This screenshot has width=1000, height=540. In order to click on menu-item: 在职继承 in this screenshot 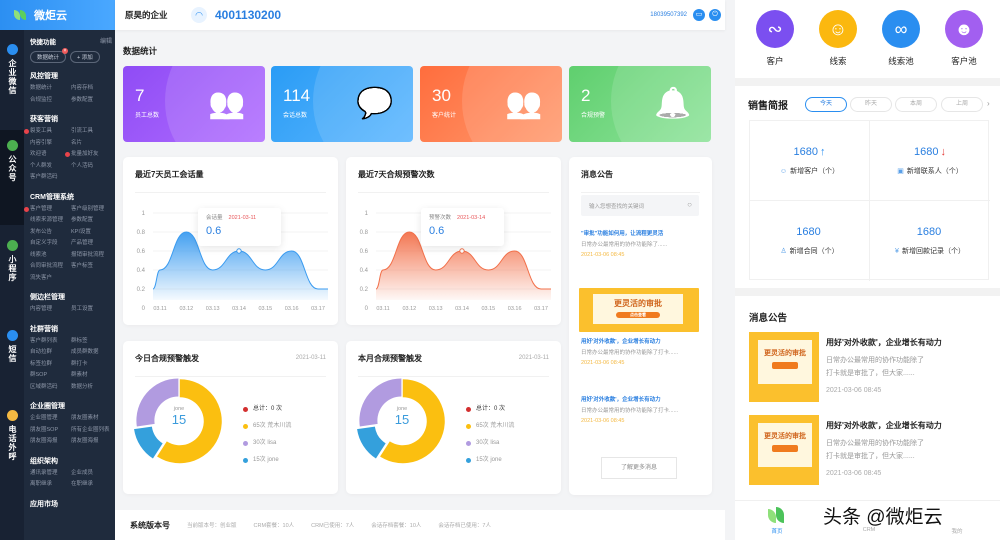, I will do `click(91, 485)`.